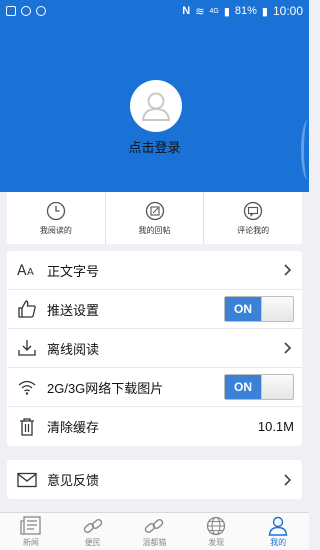  Describe the element at coordinates (27, 309) in the screenshot. I see `thumbs-up-icon` at that location.